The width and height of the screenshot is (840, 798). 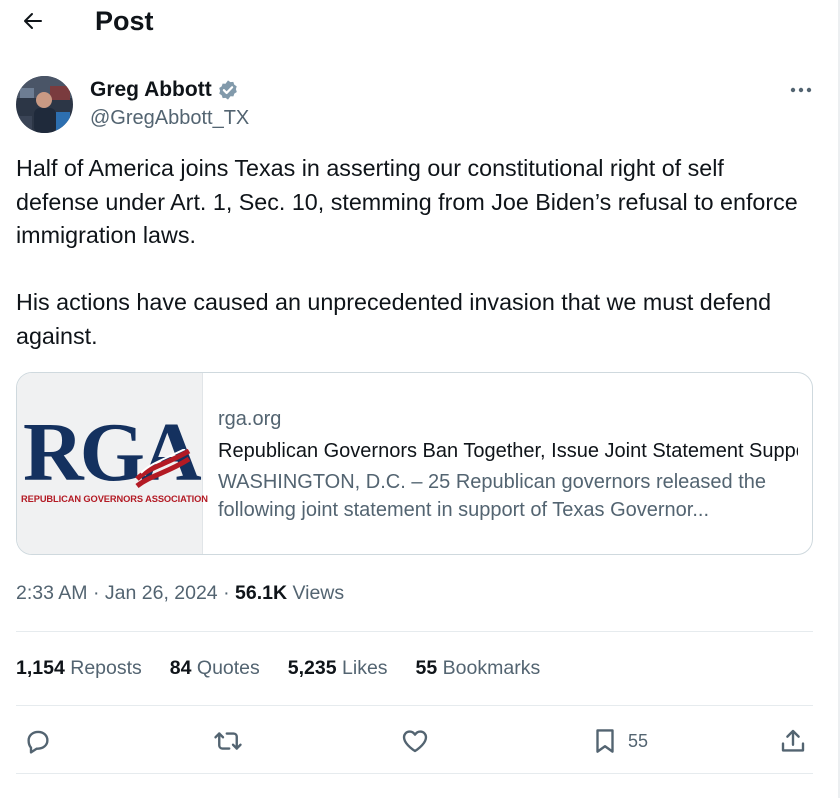 What do you see at coordinates (106, 668) in the screenshot?
I see `reposts-label: Reposts` at bounding box center [106, 668].